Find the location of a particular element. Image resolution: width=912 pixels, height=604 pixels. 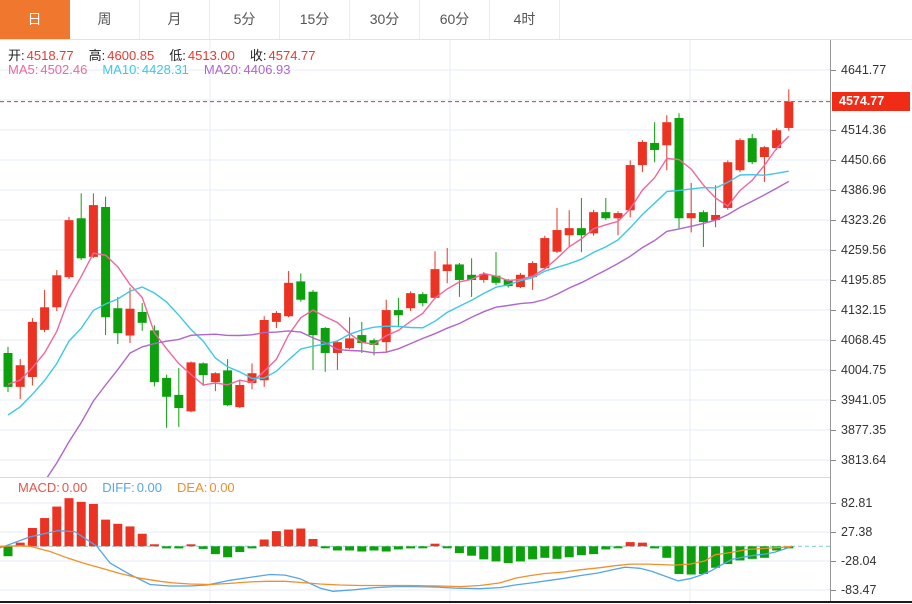

tab-period-7: 60分 is located at coordinates (455, 19).